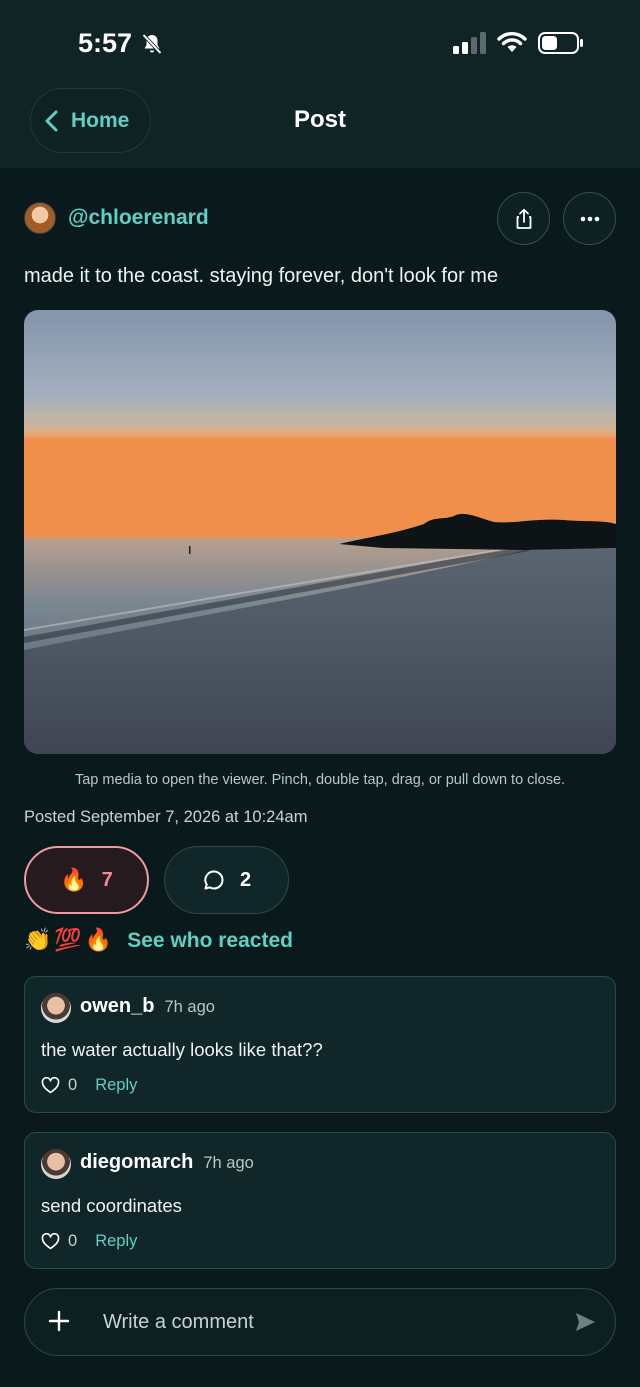 This screenshot has height=1387, width=640. I want to click on comment-username: diegomarch, so click(136, 1162).